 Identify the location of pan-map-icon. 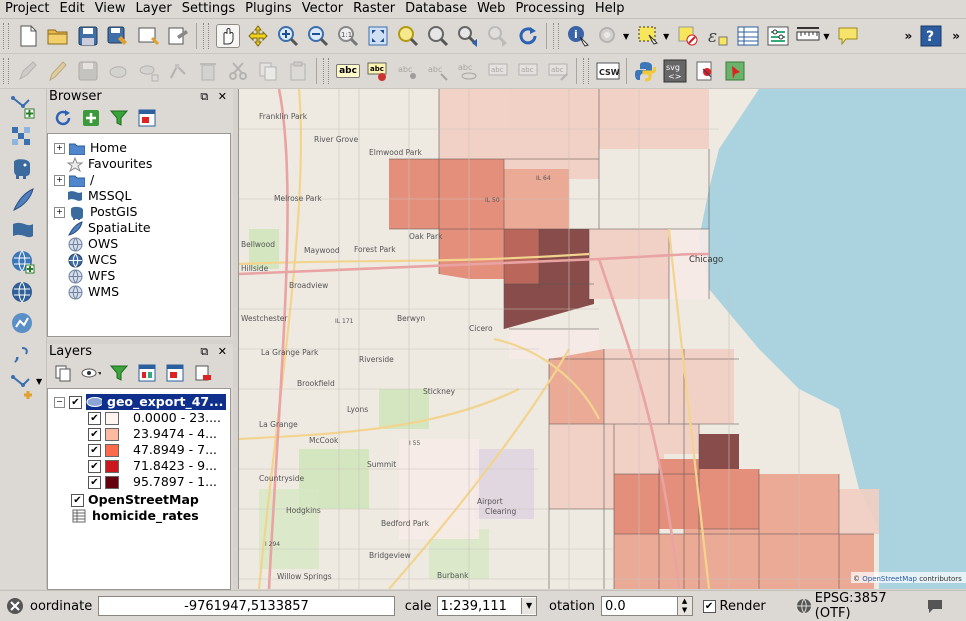
(228, 36).